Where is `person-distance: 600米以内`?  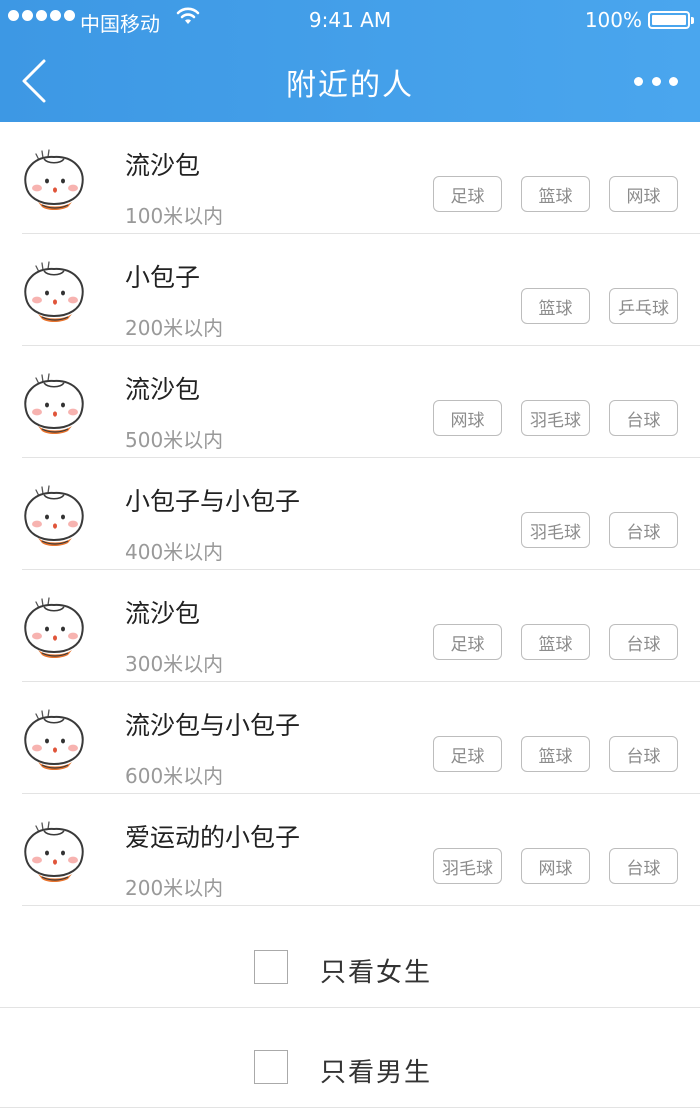 person-distance: 600米以内 is located at coordinates (174, 776).